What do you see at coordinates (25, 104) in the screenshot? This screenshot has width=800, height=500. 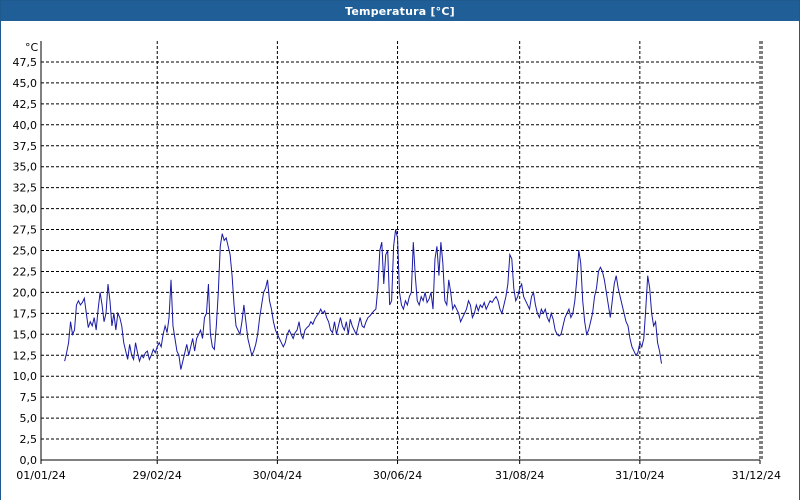 I see `y-tick-label: 42,5` at bounding box center [25, 104].